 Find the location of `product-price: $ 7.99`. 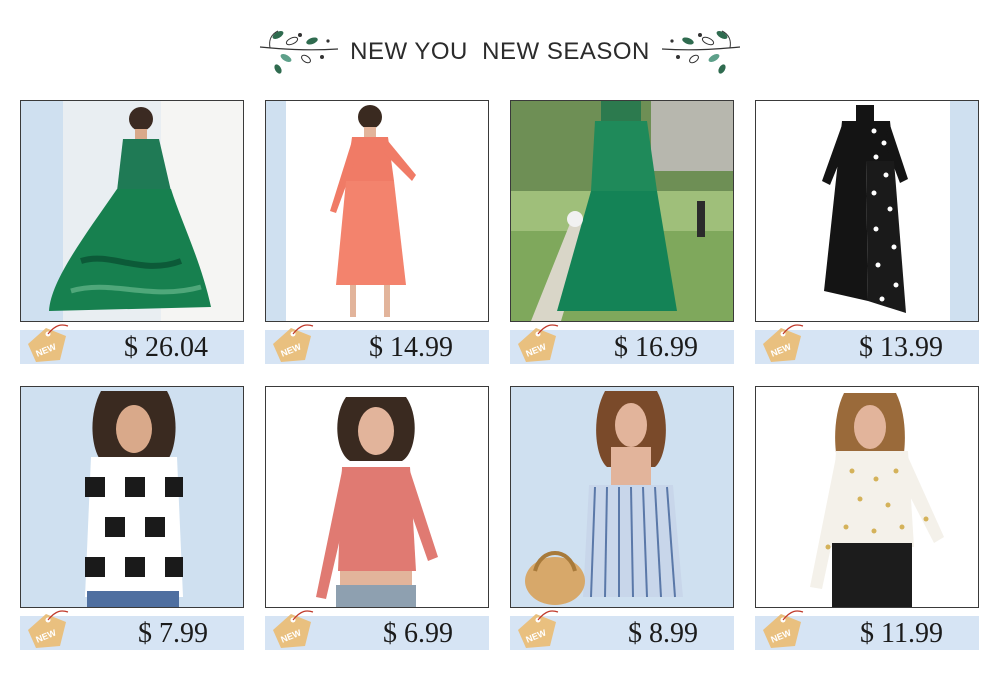

product-price: $ 7.99 is located at coordinates (173, 633).